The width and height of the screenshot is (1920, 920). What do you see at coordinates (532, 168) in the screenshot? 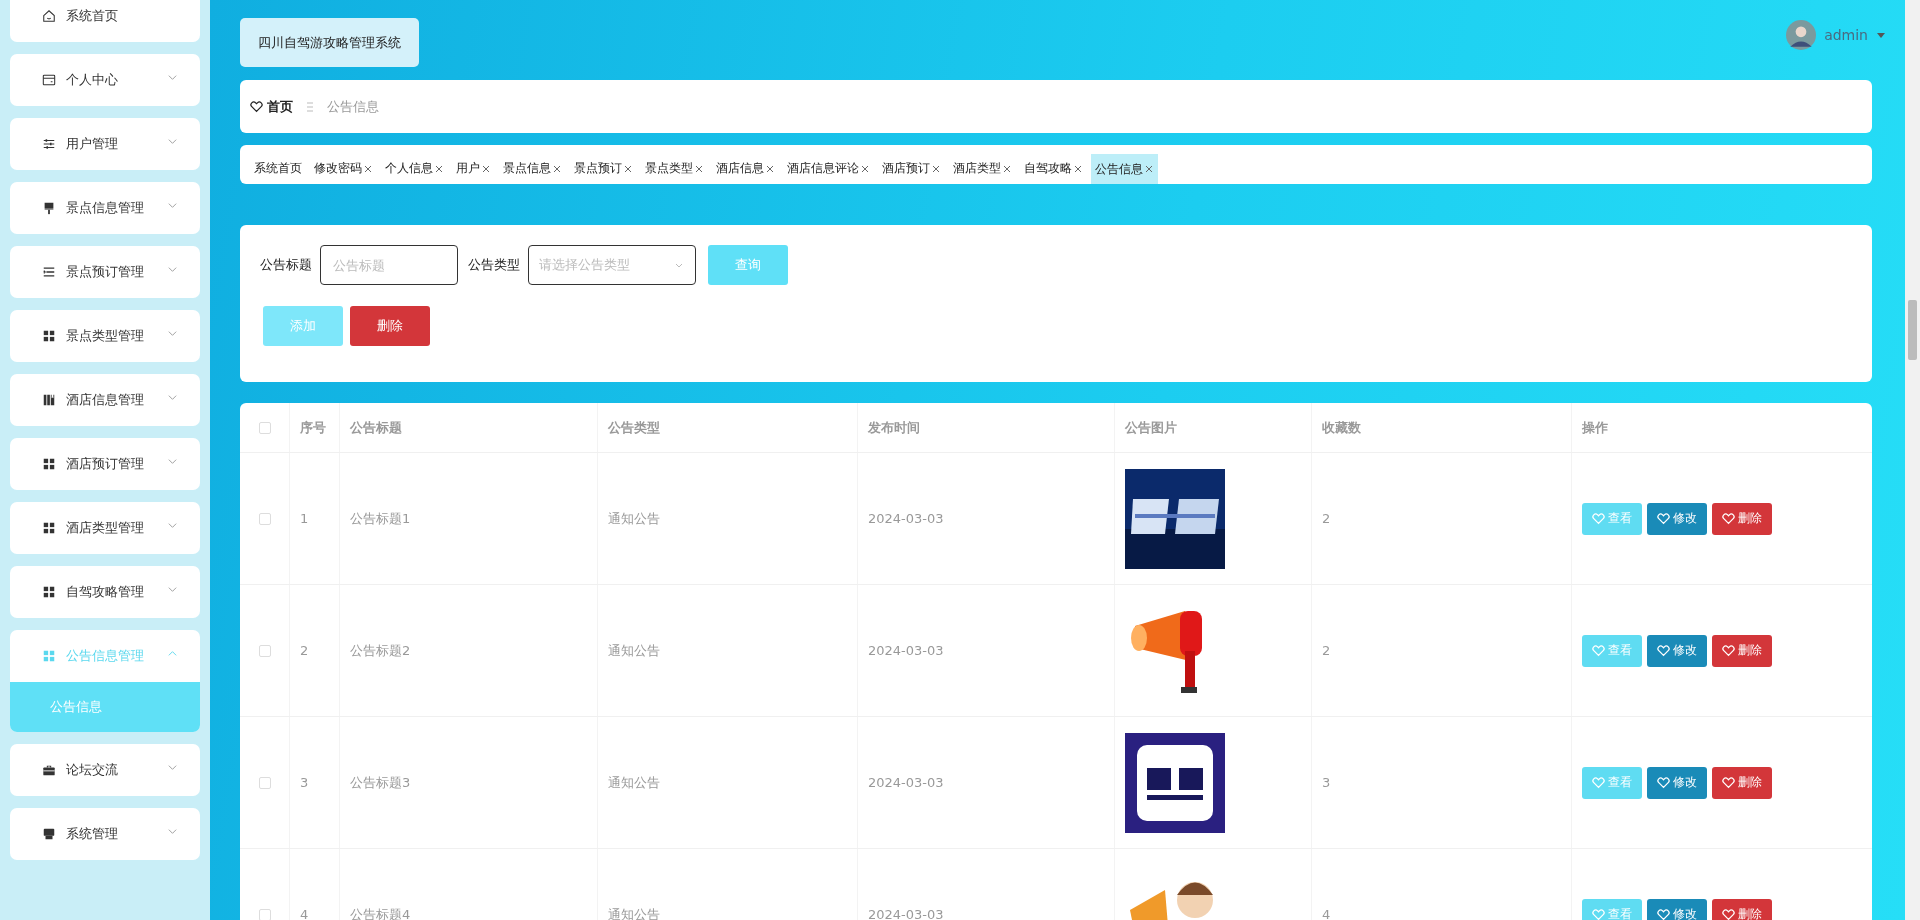
I see `tab: 景点信息` at bounding box center [532, 168].